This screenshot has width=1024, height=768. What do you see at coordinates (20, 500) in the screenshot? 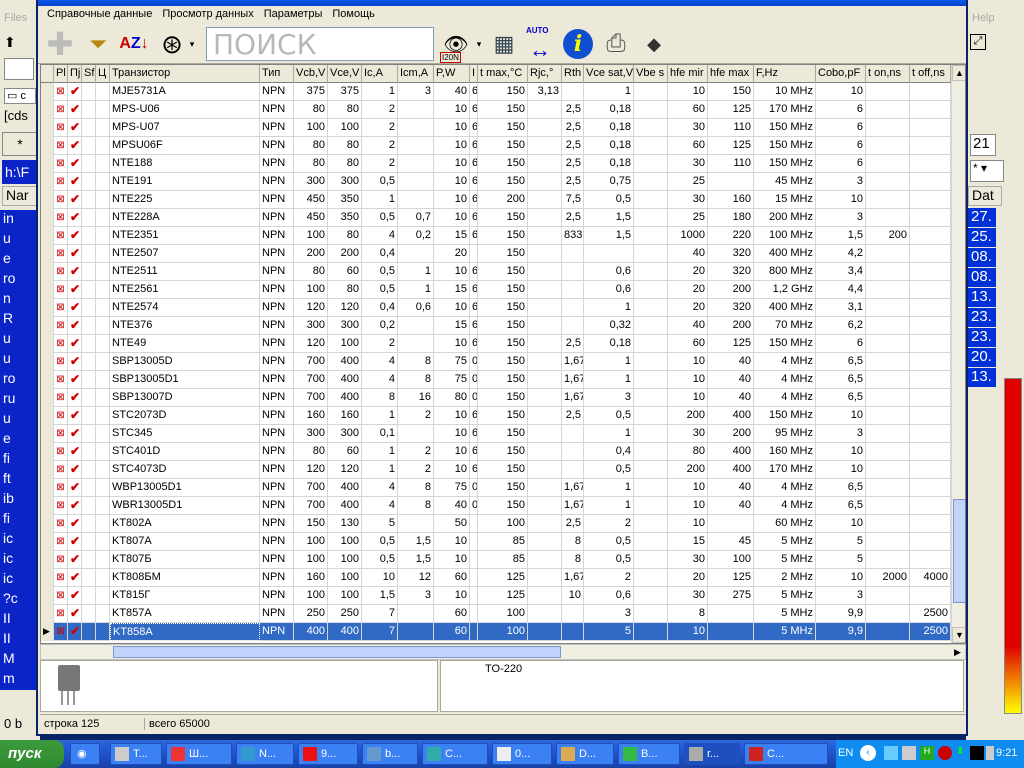
I see `background-file-item: ib` at bounding box center [20, 500].